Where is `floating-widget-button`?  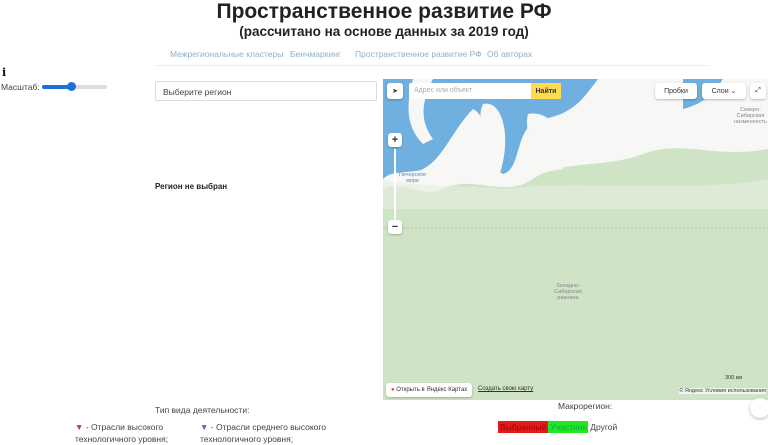
floating-widget-button is located at coordinates (759, 408).